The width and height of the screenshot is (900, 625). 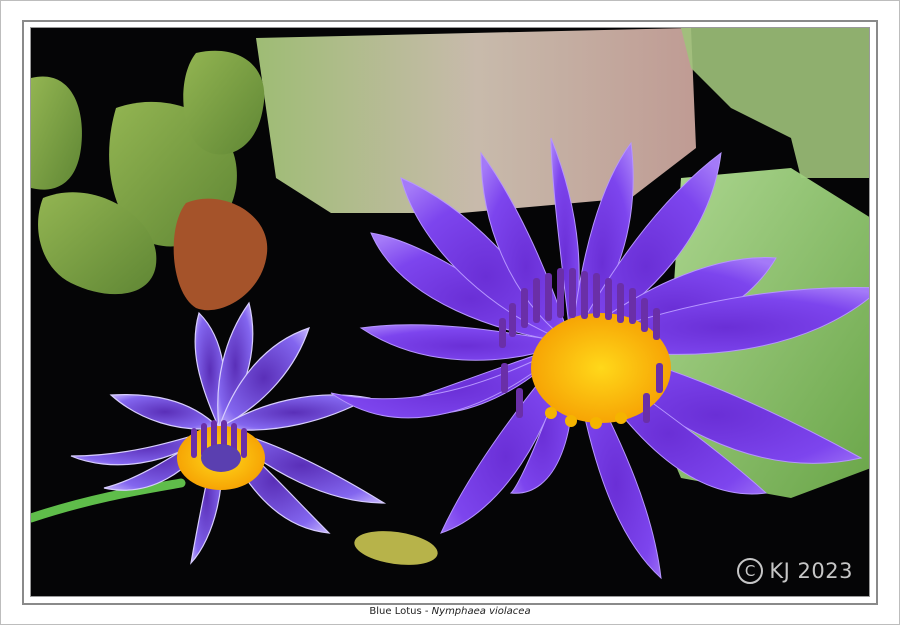 What do you see at coordinates (811, 571) in the screenshot?
I see `watermark-text: KJ 2023` at bounding box center [811, 571].